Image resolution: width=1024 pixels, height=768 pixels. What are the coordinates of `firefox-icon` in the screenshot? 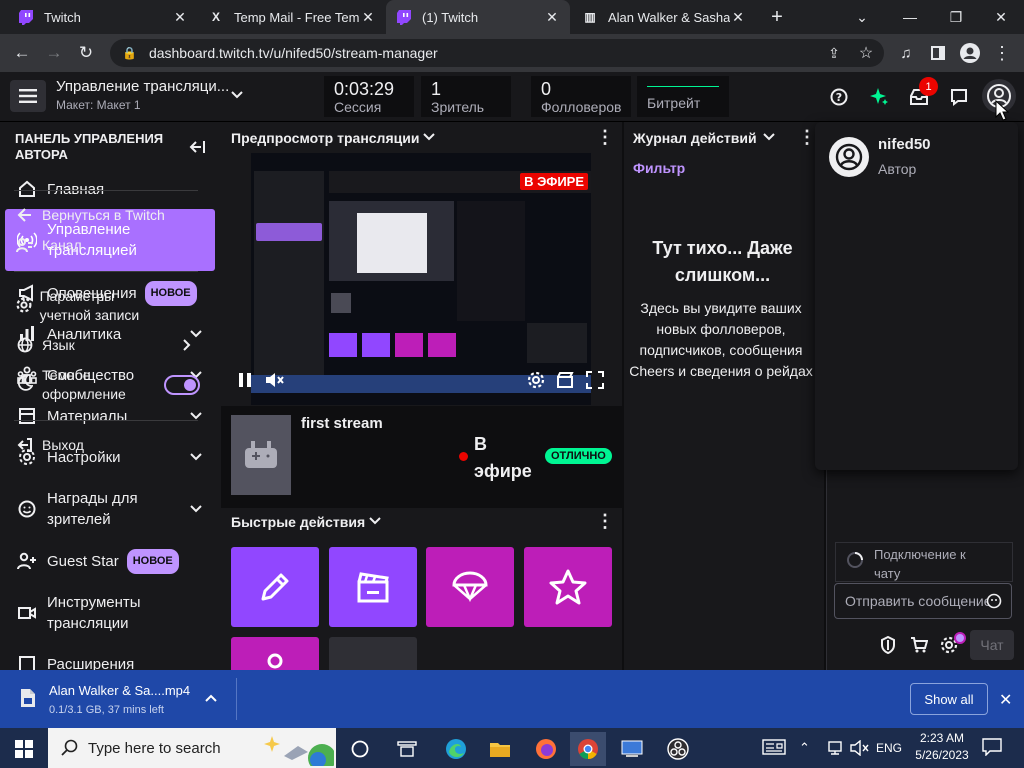 It's located at (546, 749).